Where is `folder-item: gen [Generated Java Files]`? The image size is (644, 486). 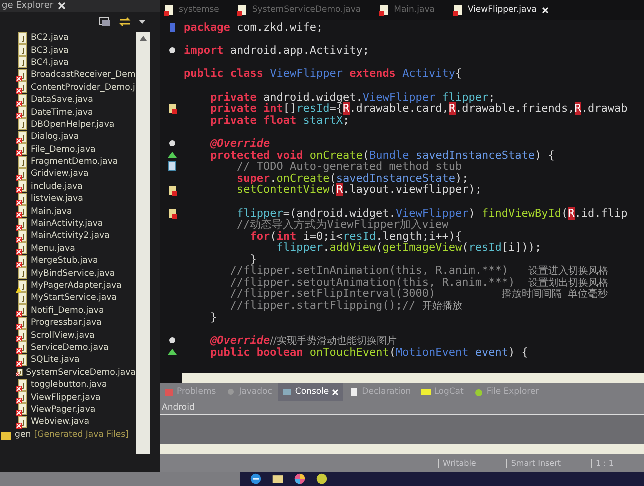
folder-item: gen [Generated Java Files] is located at coordinates (68, 434).